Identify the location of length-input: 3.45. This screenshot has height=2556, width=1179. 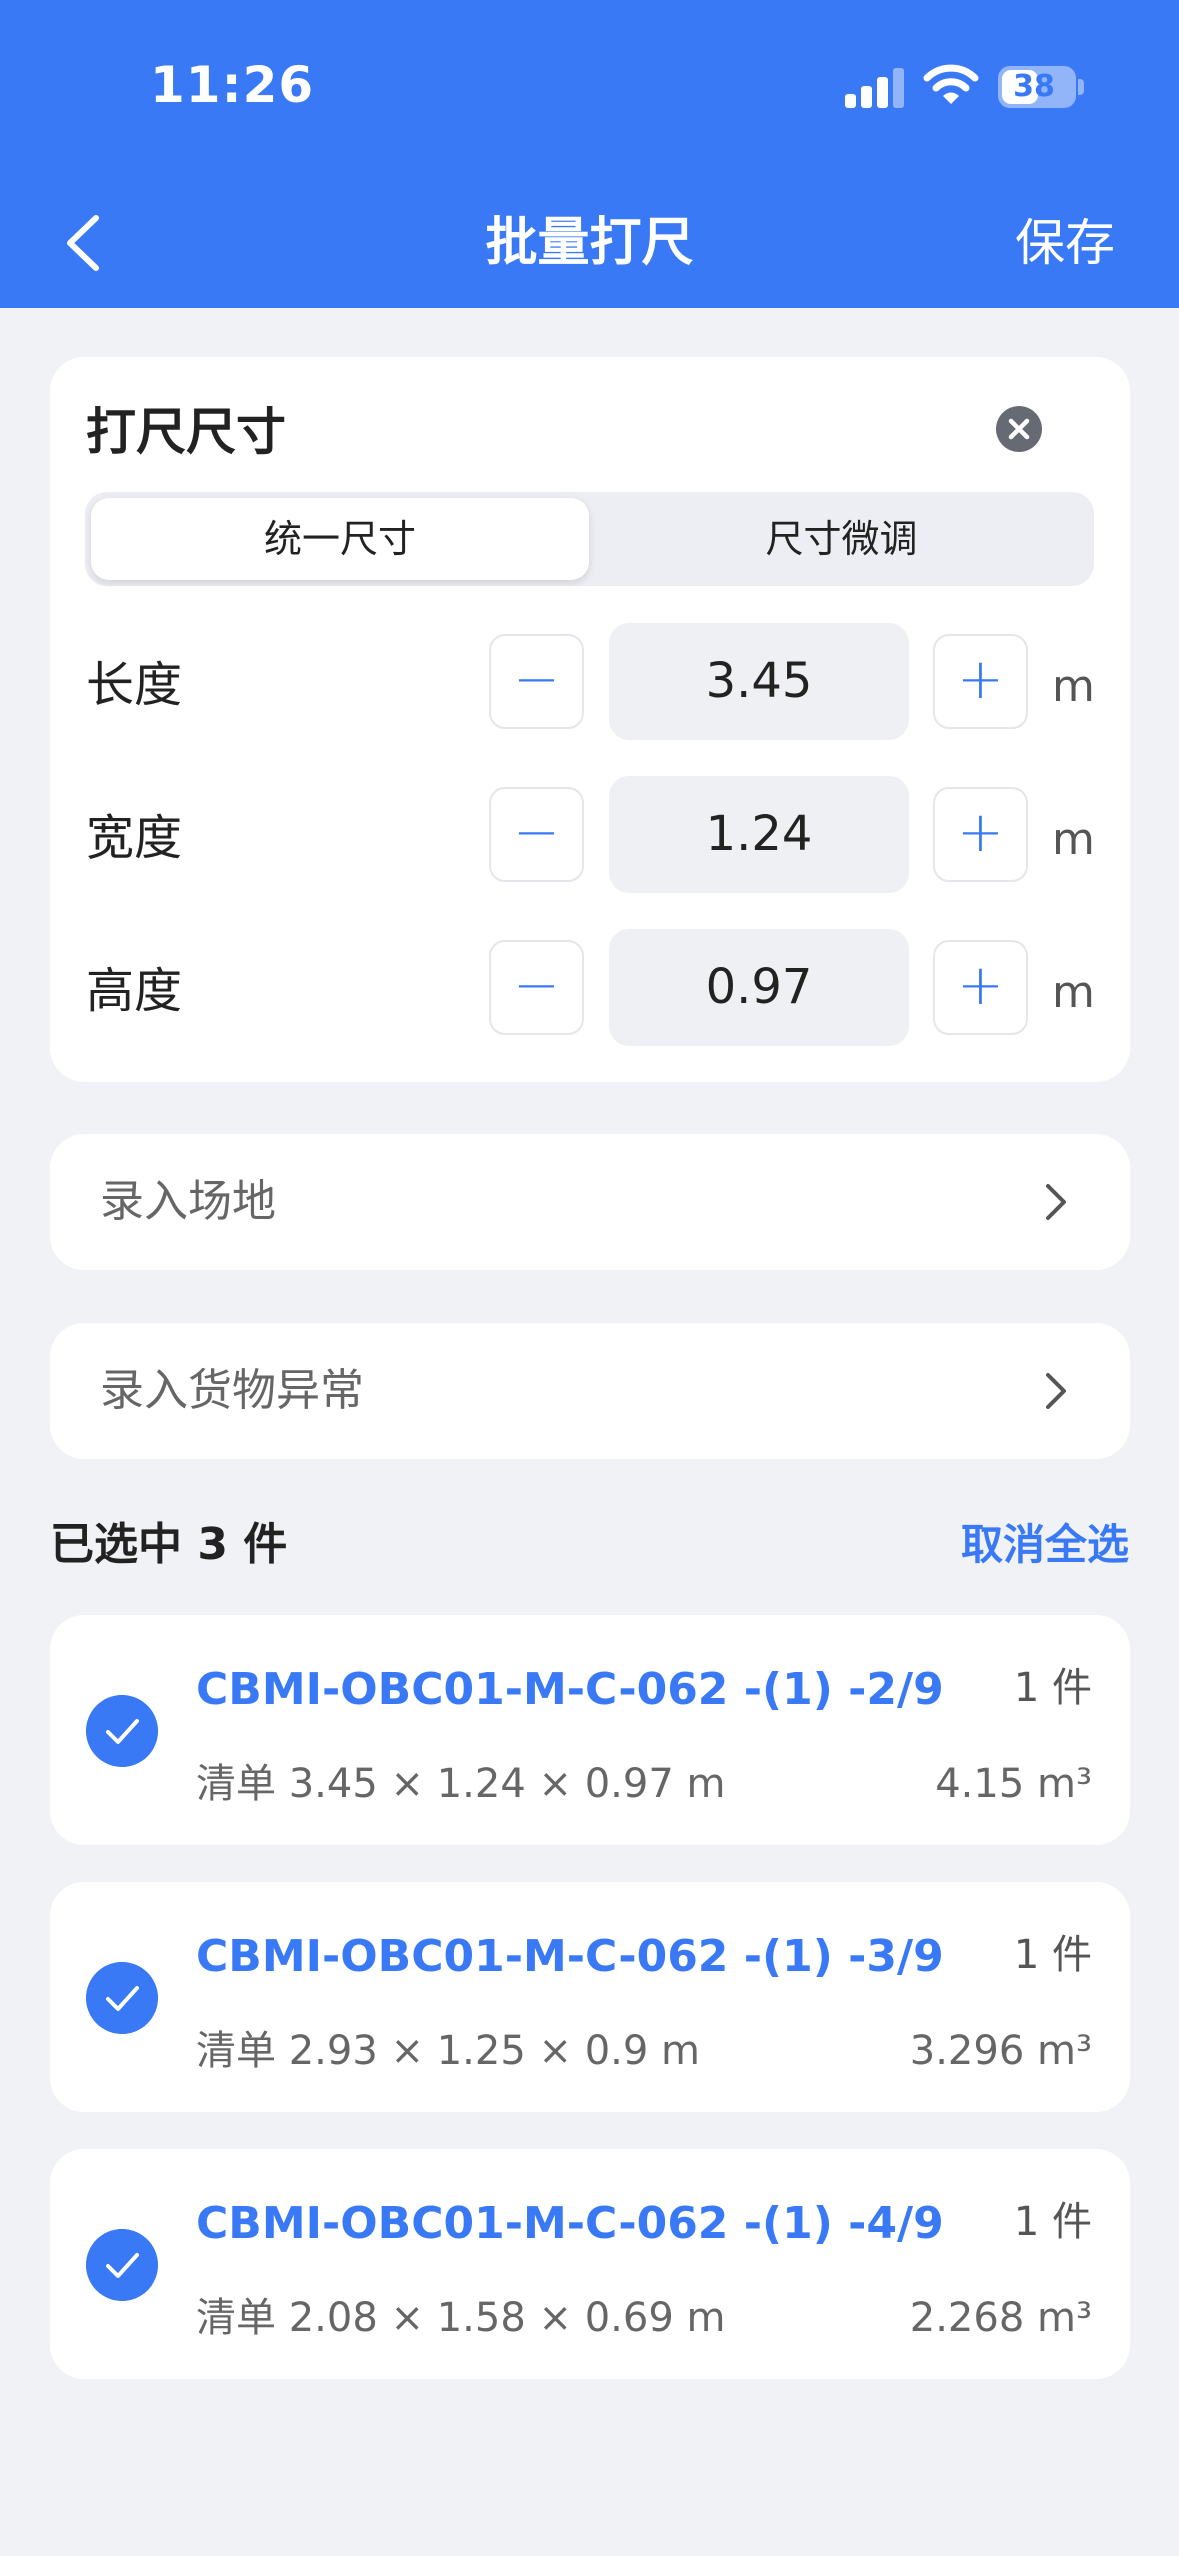
(759, 681).